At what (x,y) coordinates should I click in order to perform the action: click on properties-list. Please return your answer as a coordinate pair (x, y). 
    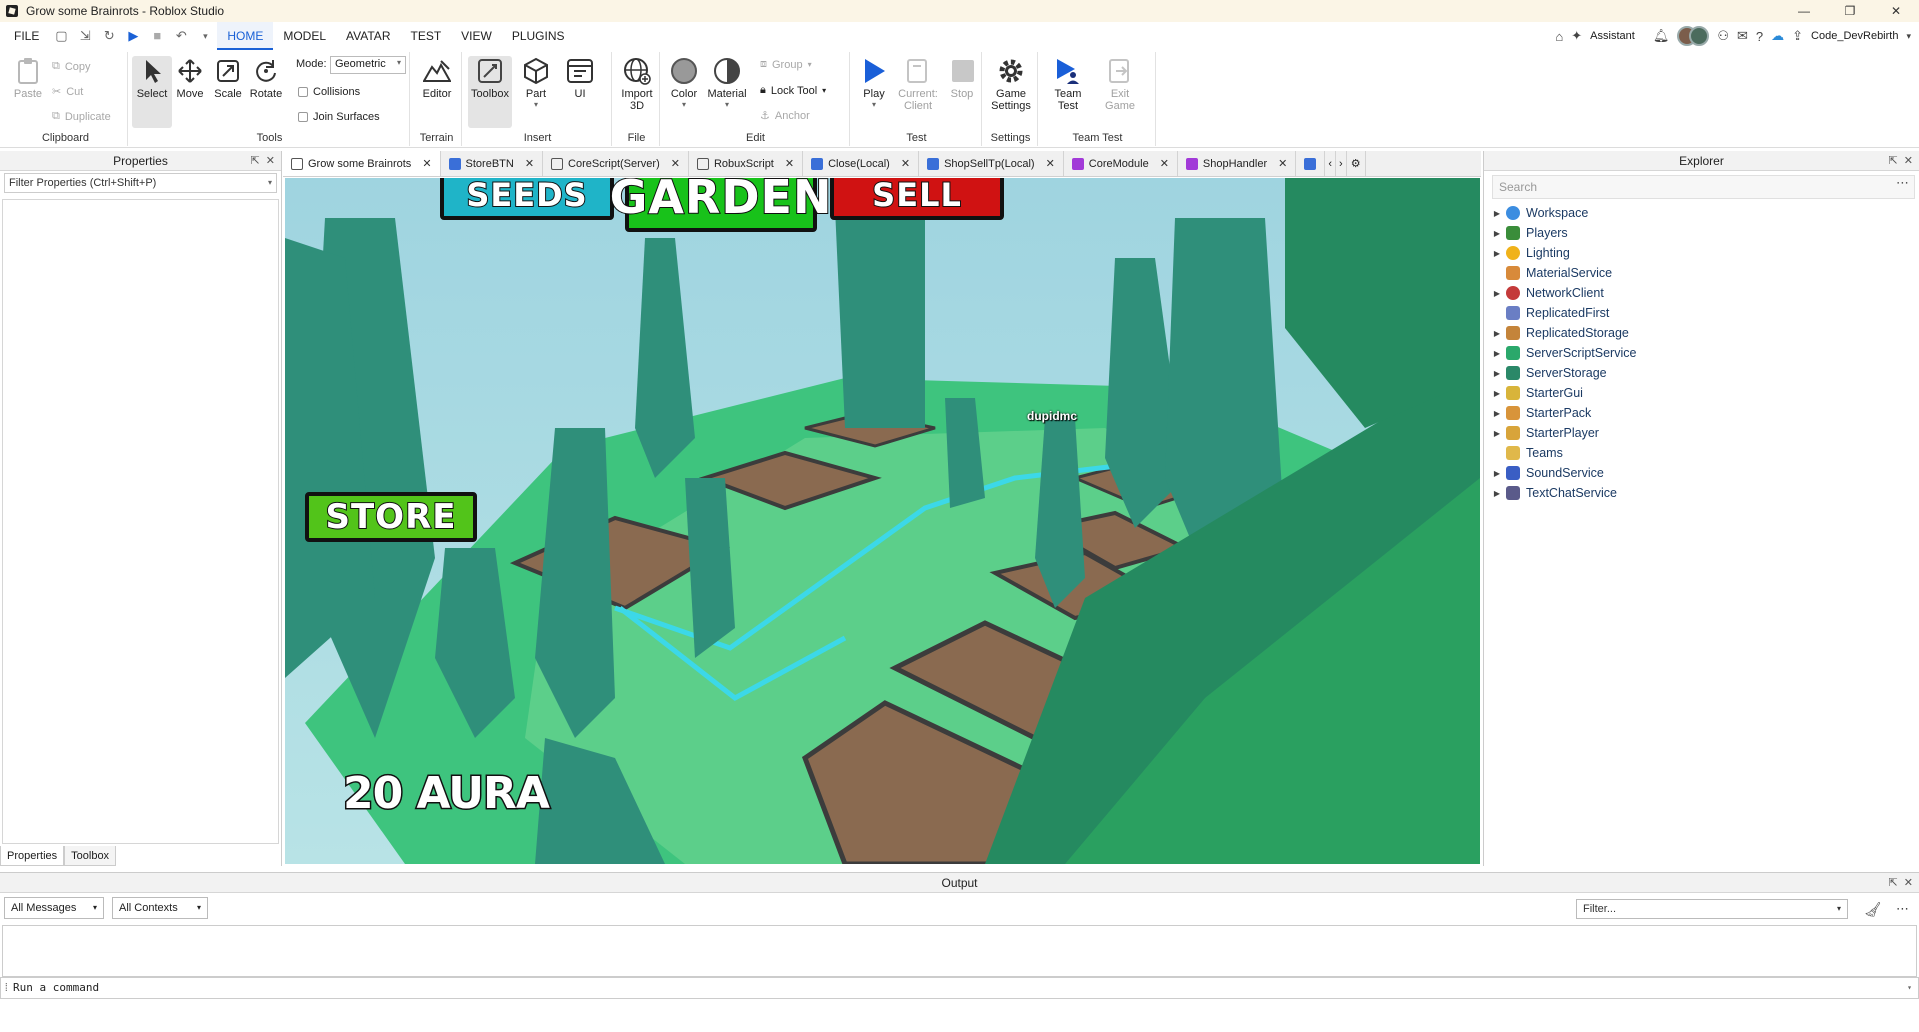
    Looking at the image, I should click on (140, 521).